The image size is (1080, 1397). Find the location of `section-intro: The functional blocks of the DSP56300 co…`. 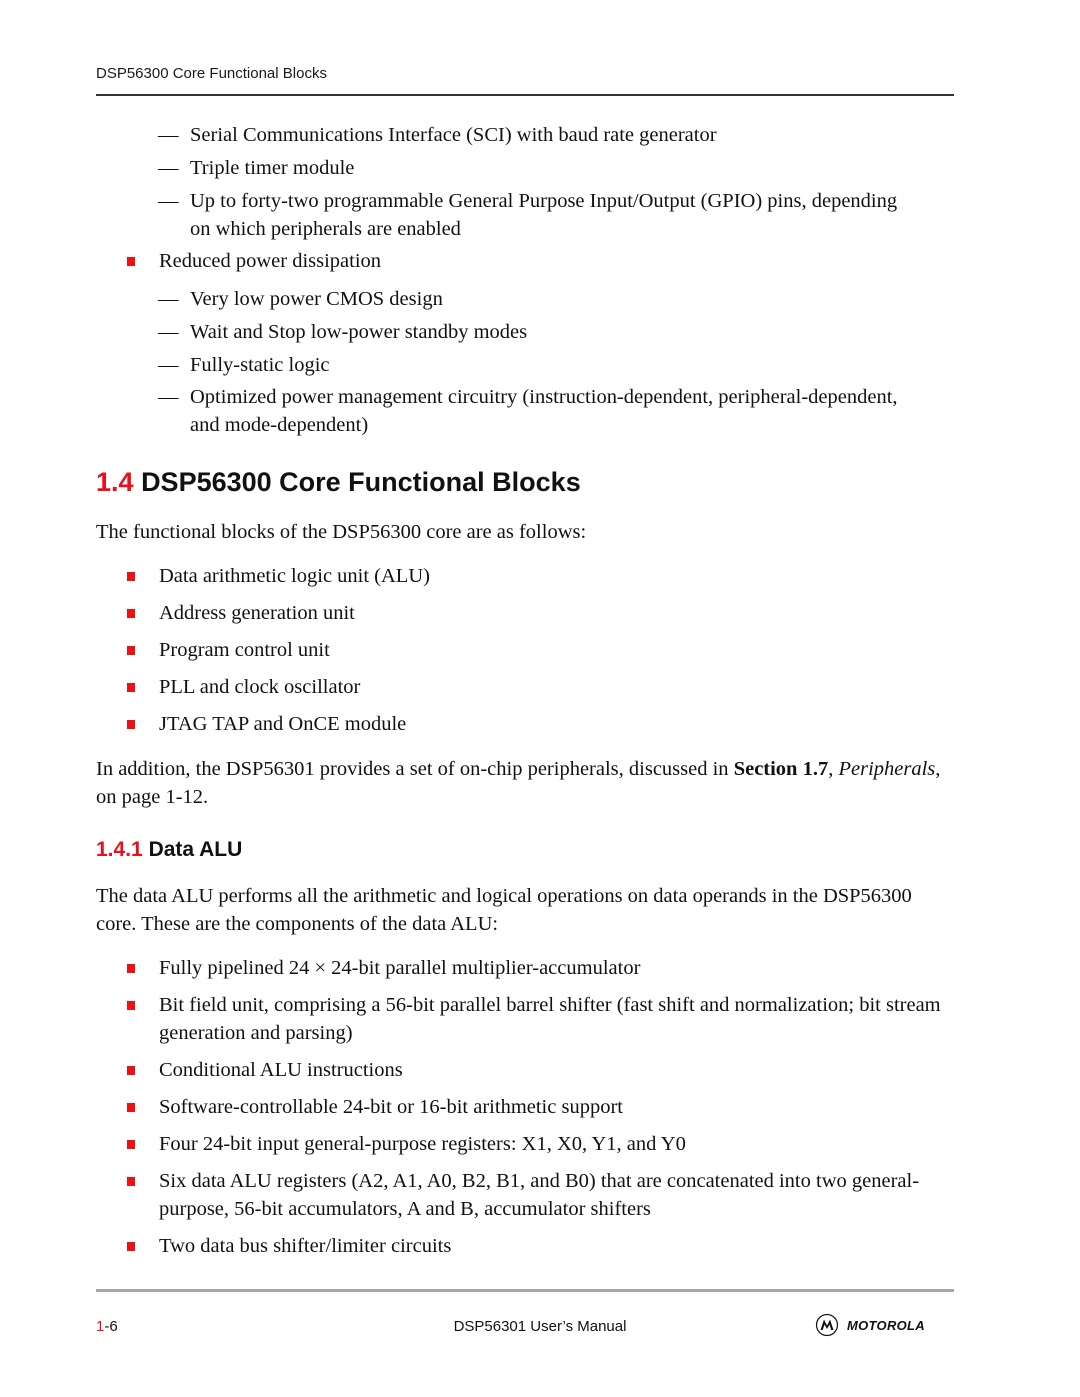

section-intro: The functional blocks of the DSP56300 co… is located at coordinates (341, 532).